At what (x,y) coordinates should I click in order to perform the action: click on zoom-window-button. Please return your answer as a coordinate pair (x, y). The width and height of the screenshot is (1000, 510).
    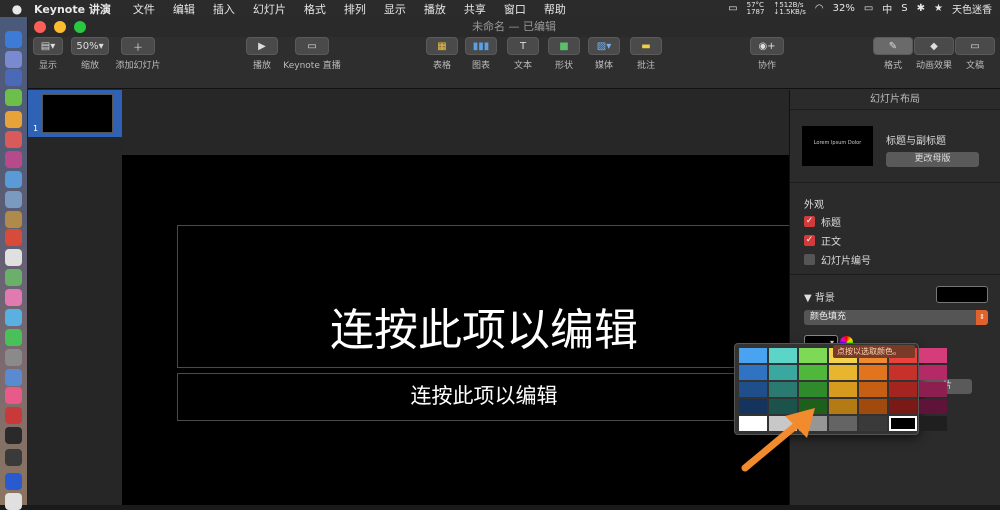
    Looking at the image, I should click on (80, 27).